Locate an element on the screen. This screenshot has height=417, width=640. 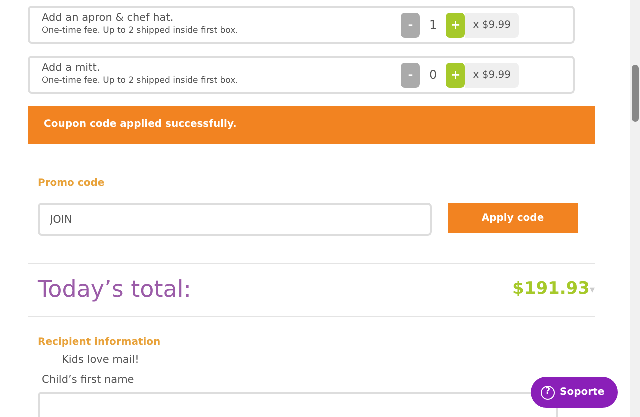
support-button: ? Soporte is located at coordinates (574, 392).